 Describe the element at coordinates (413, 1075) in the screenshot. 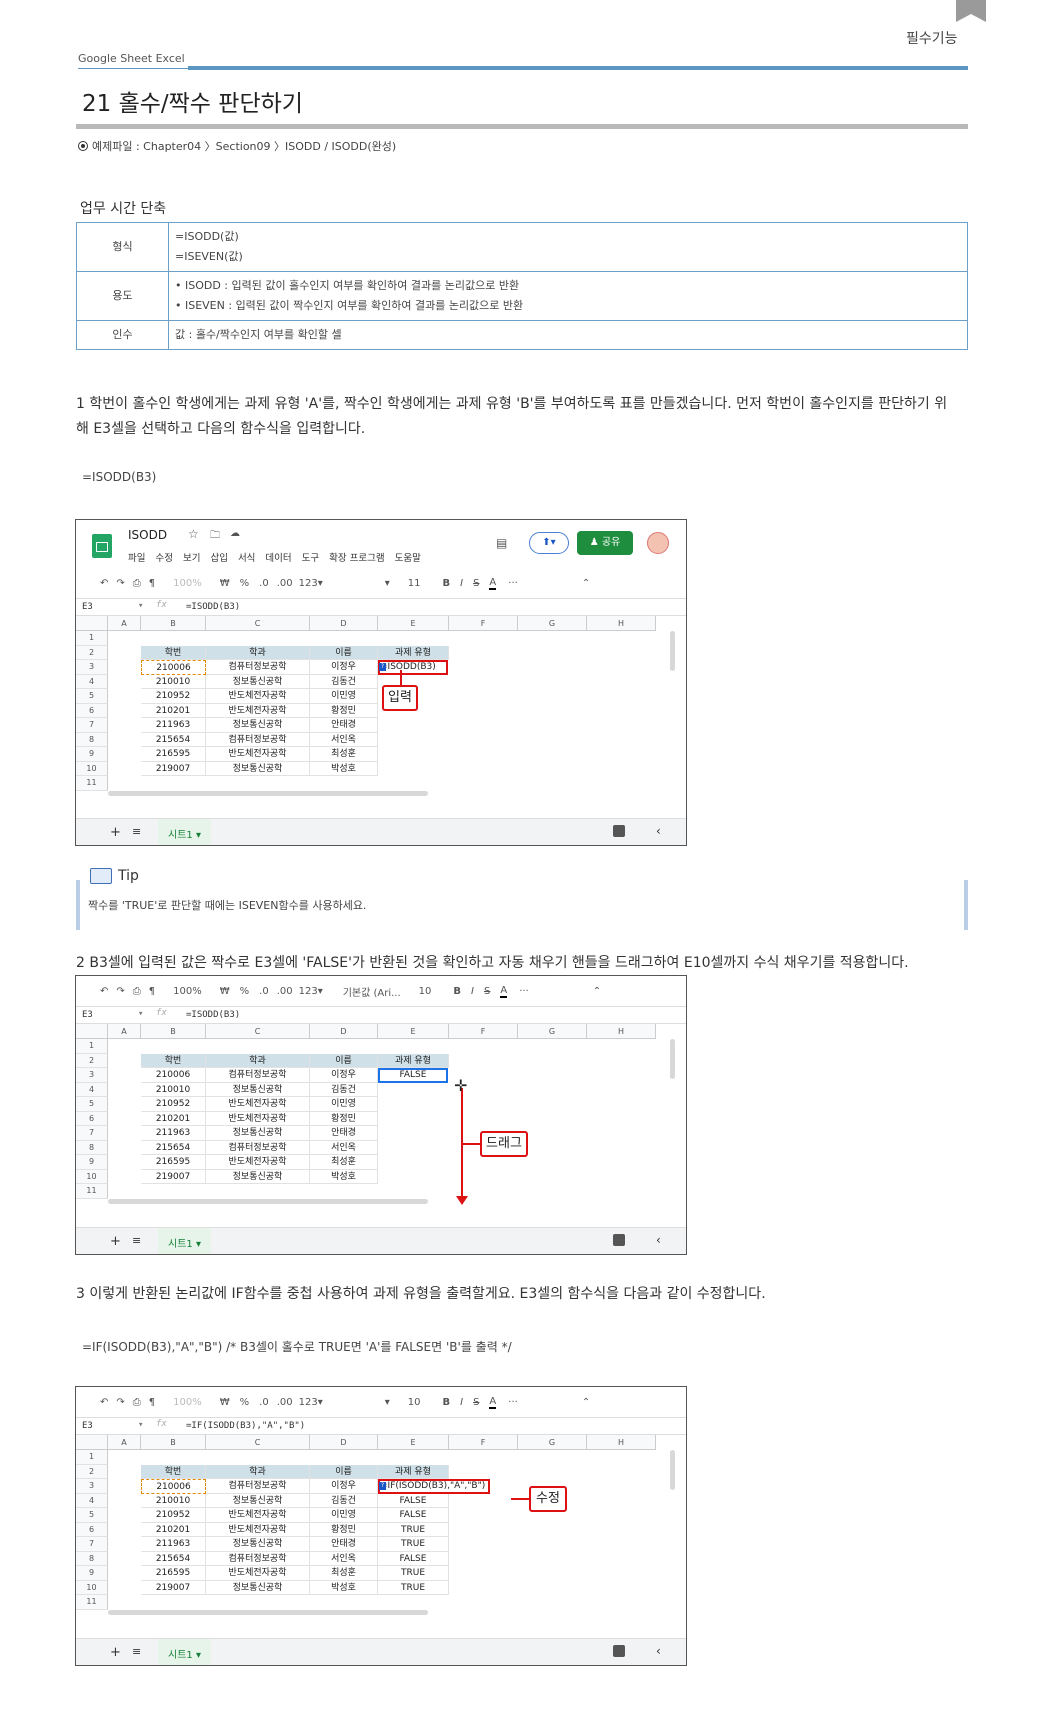

I see `e3-cell: FALSE` at that location.